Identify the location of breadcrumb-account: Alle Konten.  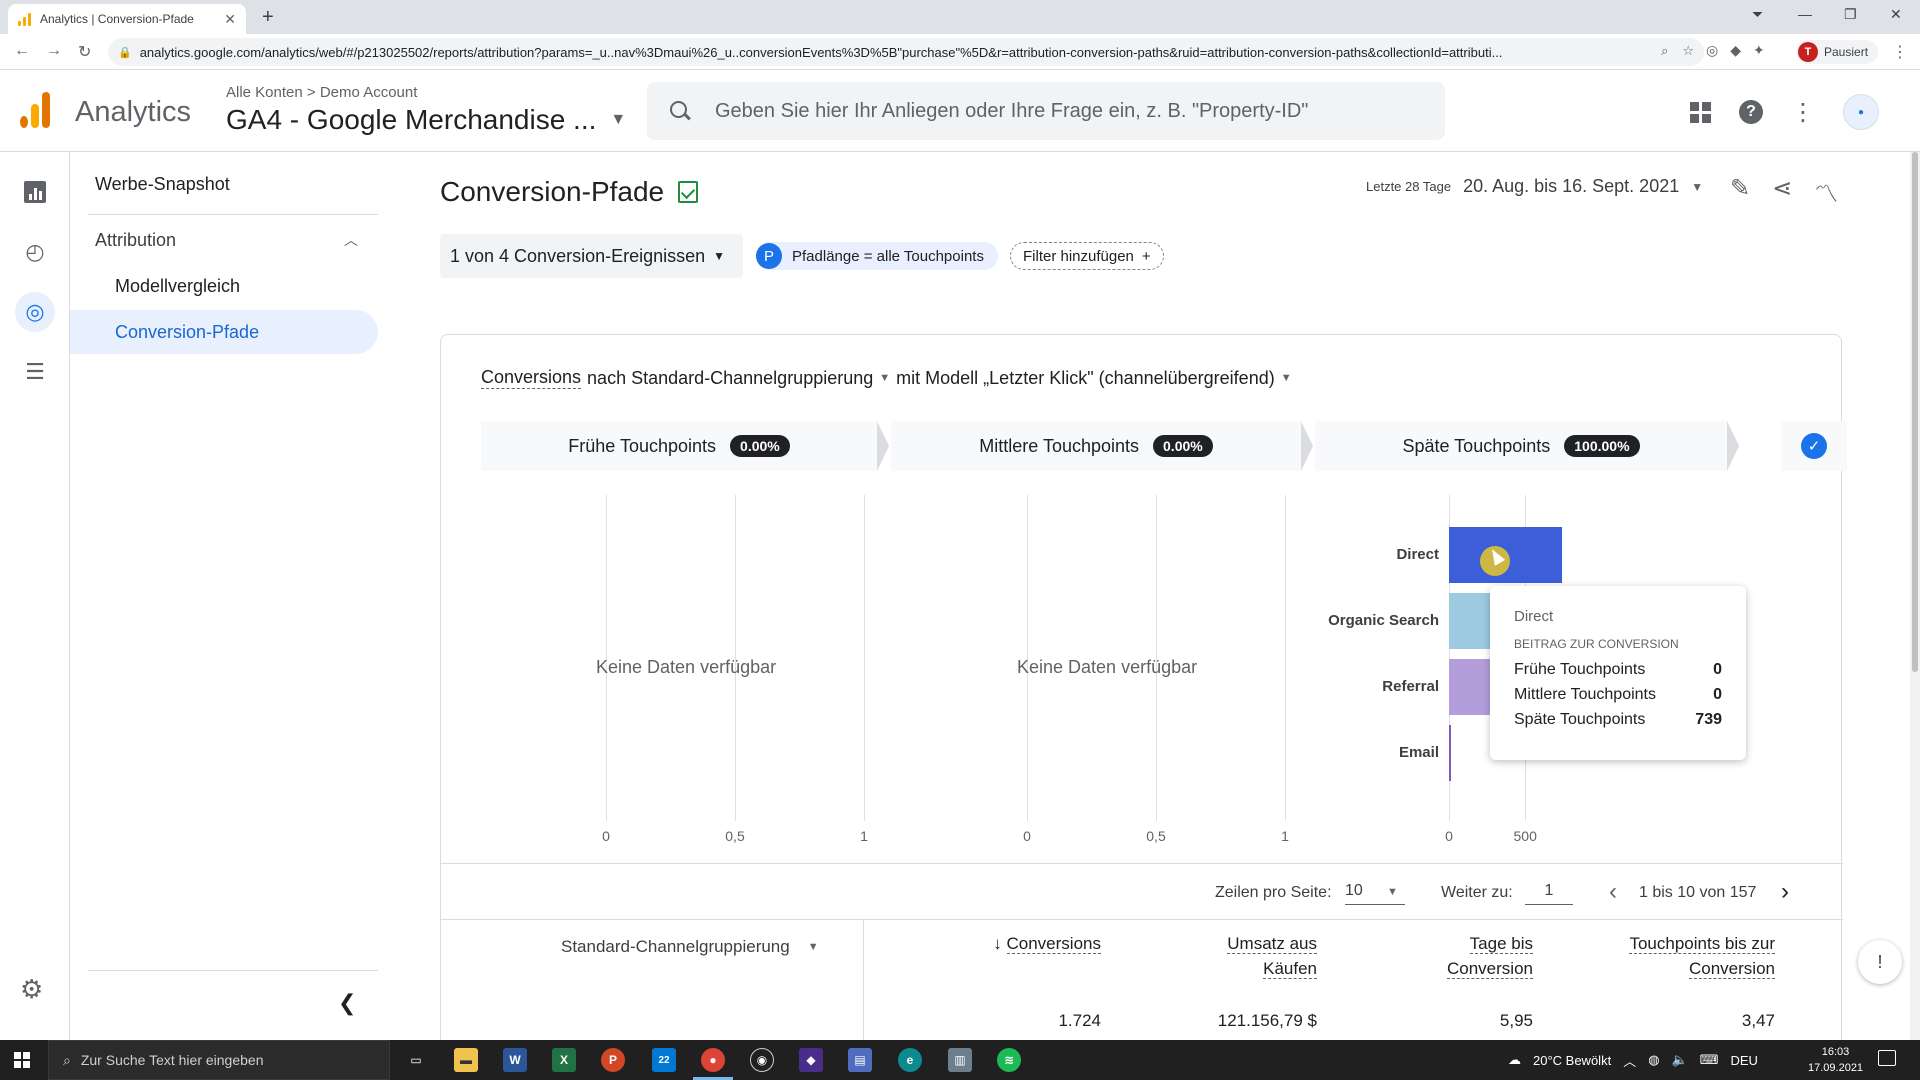
(264, 92).